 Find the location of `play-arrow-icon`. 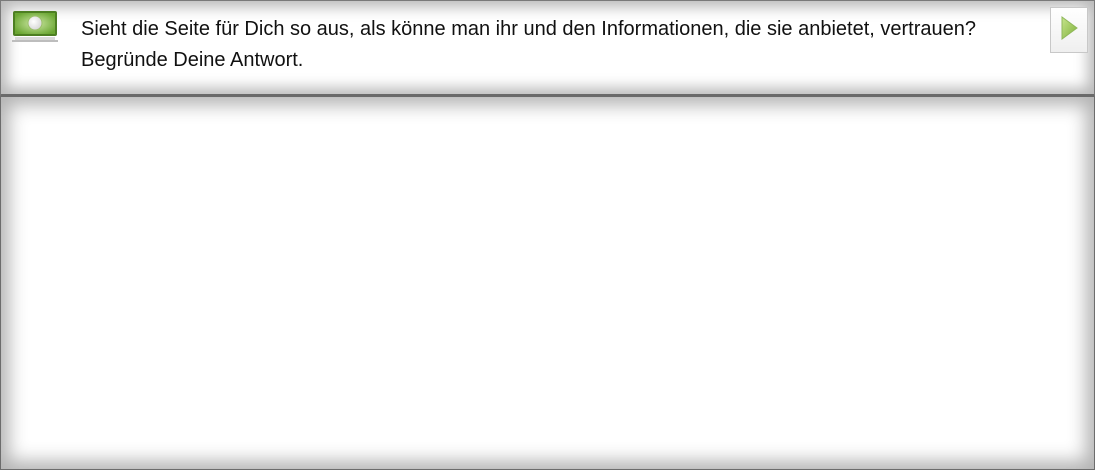

play-arrow-icon is located at coordinates (1069, 30).